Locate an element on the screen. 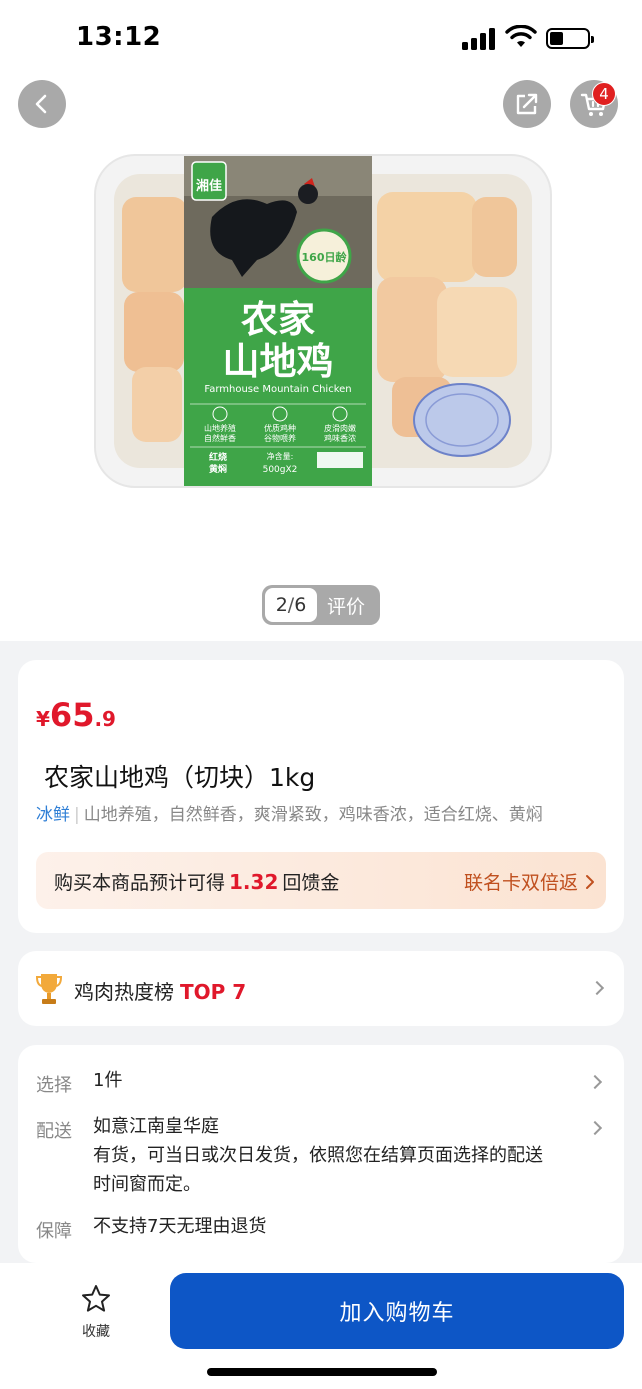  delivery-address: 如意江南皇华庭 is located at coordinates (156, 1126).